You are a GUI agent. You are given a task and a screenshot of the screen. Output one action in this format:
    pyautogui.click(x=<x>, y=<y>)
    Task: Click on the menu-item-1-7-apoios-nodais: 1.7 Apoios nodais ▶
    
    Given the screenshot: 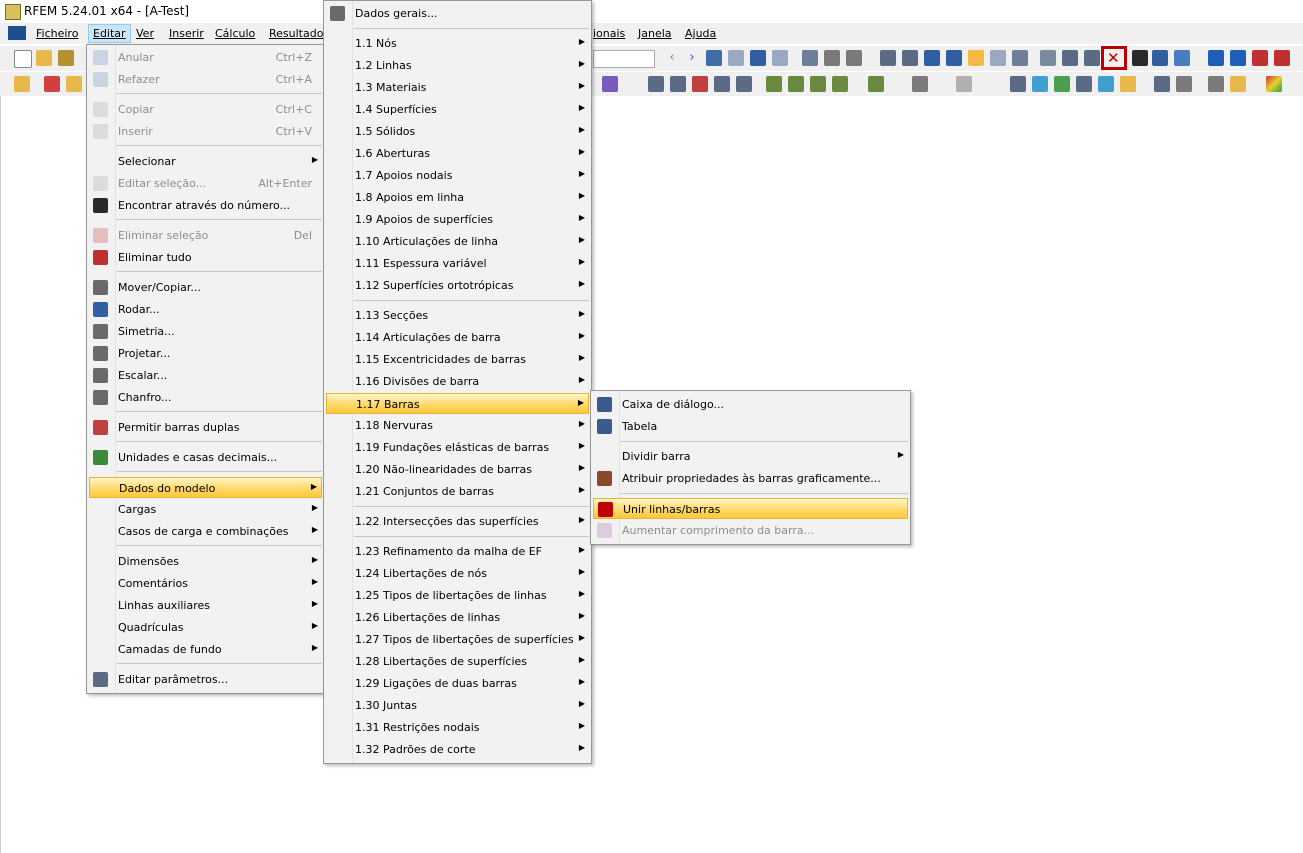 What is the action you would take?
    pyautogui.click(x=457, y=175)
    